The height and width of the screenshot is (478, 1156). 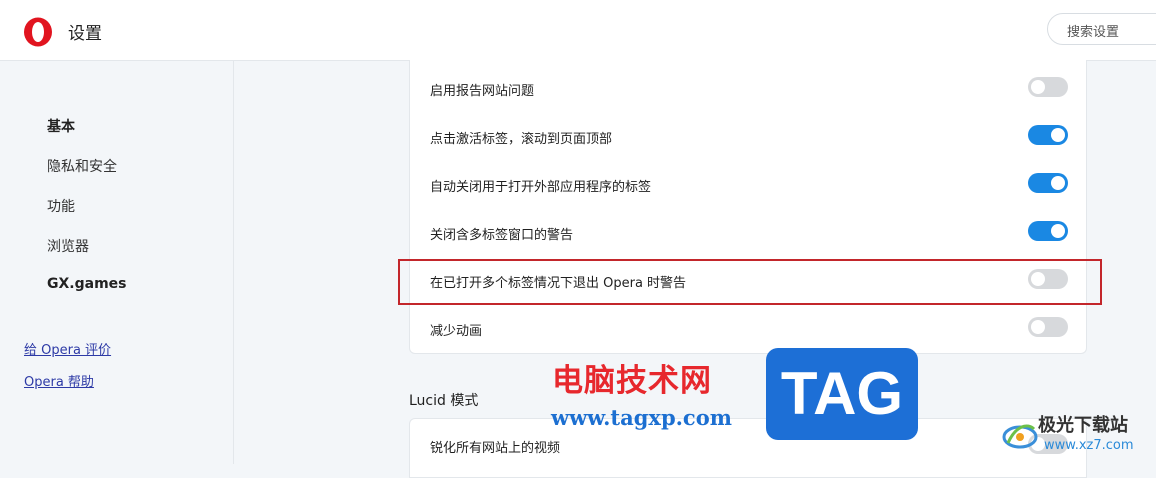 I want to click on page-title: 设置, so click(x=85, y=34).